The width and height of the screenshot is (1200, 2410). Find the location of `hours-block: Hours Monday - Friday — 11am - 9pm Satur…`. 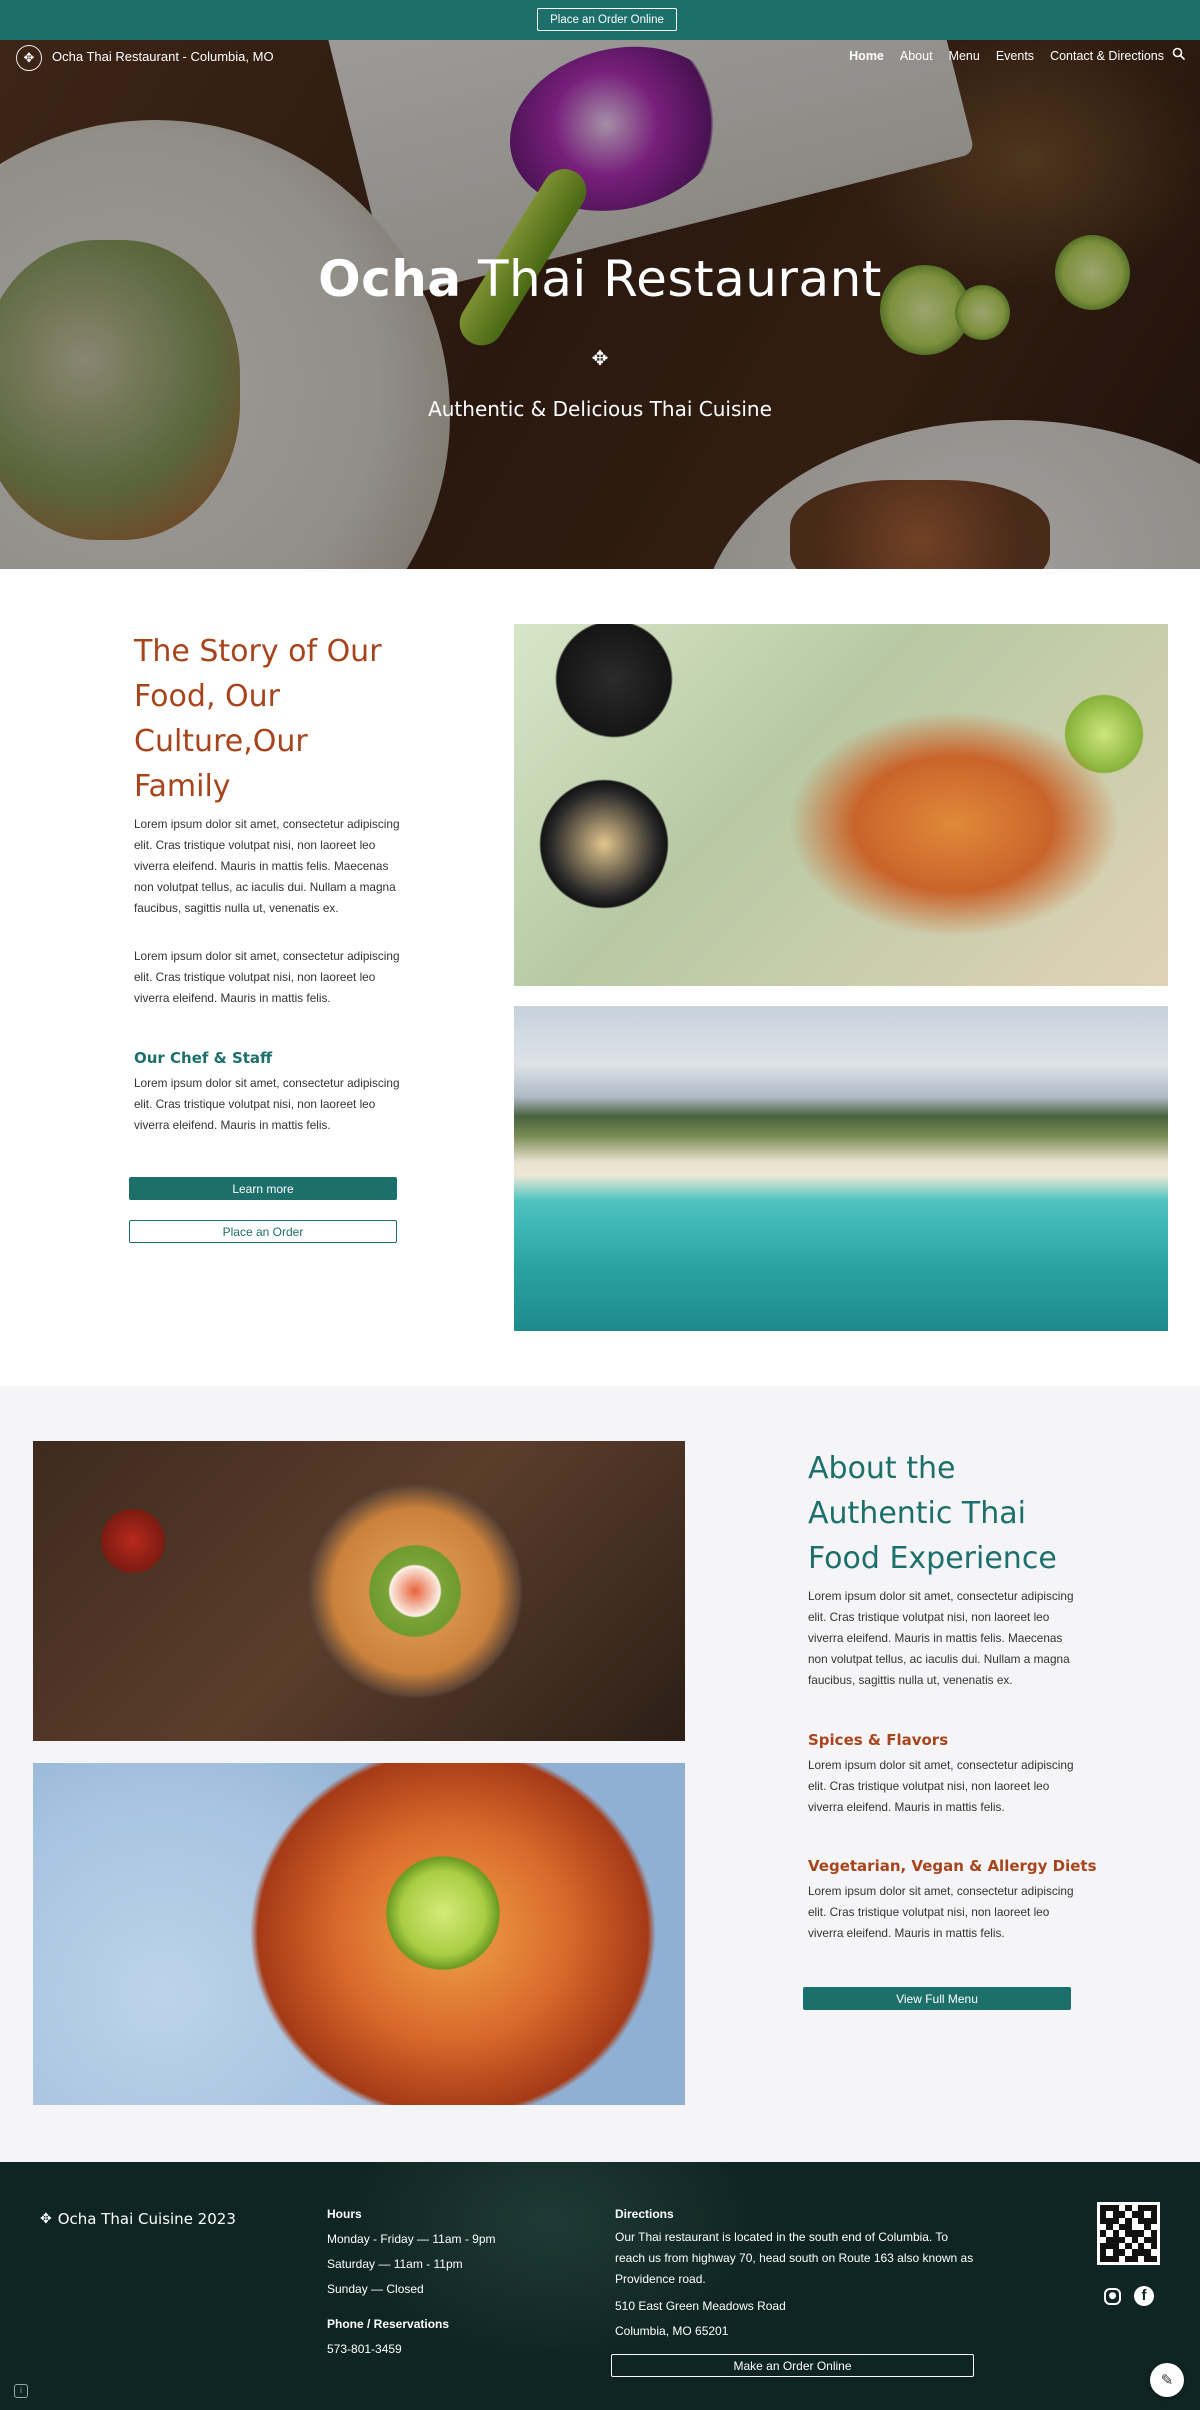

hours-block: Hours Monday - Friday — 11am - 9pm Satur… is located at coordinates (411, 2282).